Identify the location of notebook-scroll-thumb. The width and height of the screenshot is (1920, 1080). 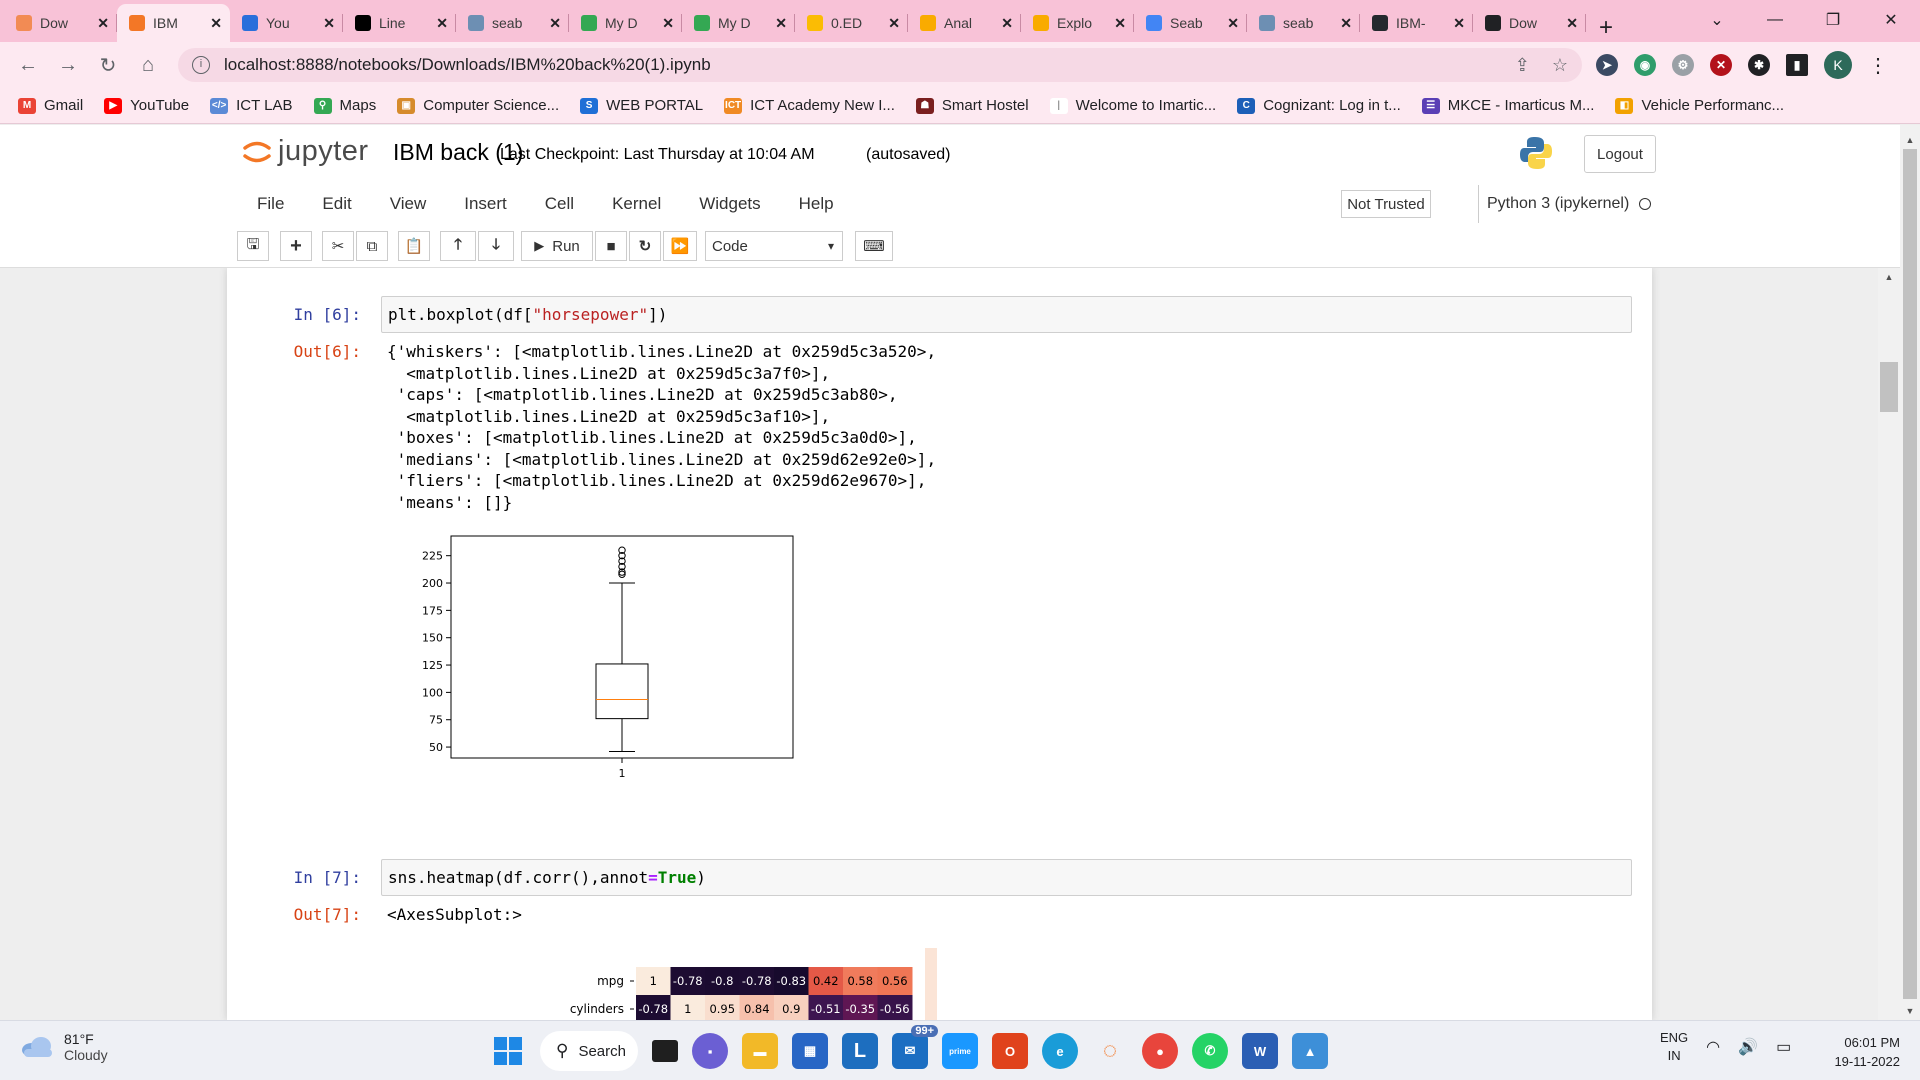
(1889, 387).